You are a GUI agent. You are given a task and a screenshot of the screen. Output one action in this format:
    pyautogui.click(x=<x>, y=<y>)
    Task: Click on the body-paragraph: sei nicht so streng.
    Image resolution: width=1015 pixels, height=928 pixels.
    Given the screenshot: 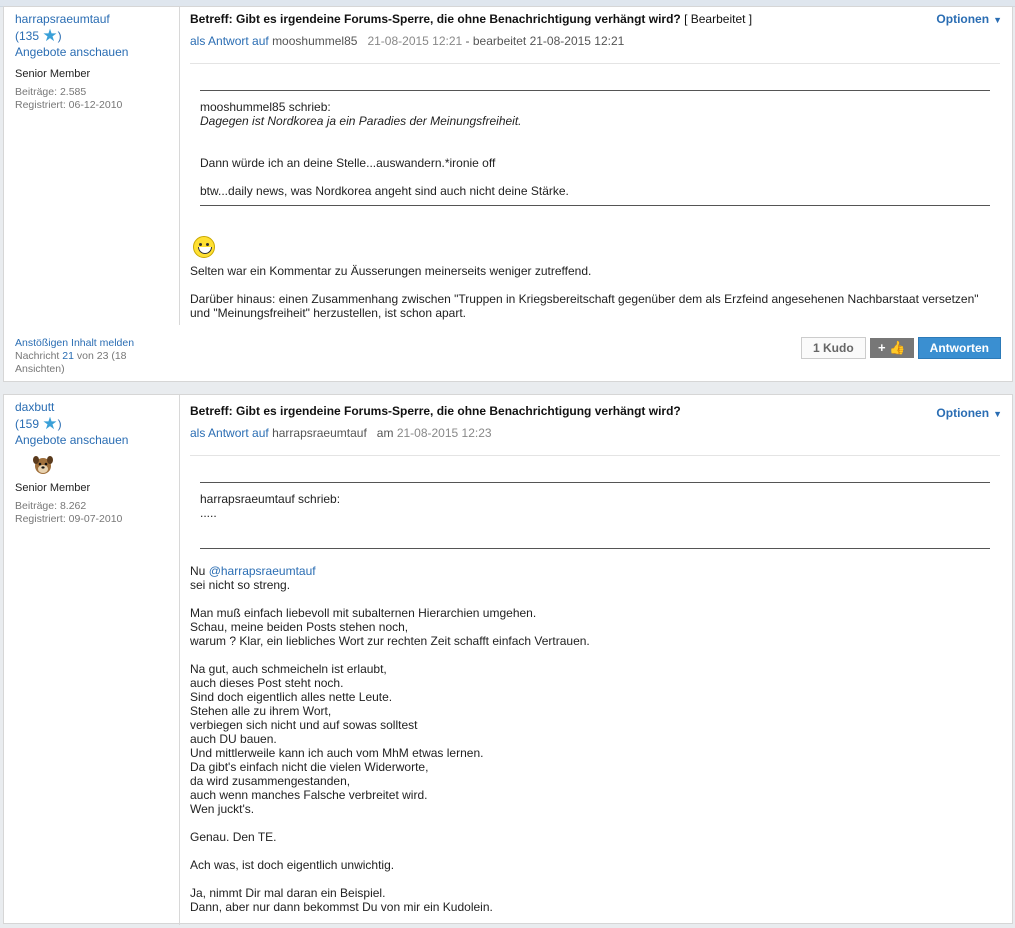 What is the action you would take?
    pyautogui.click(x=595, y=585)
    